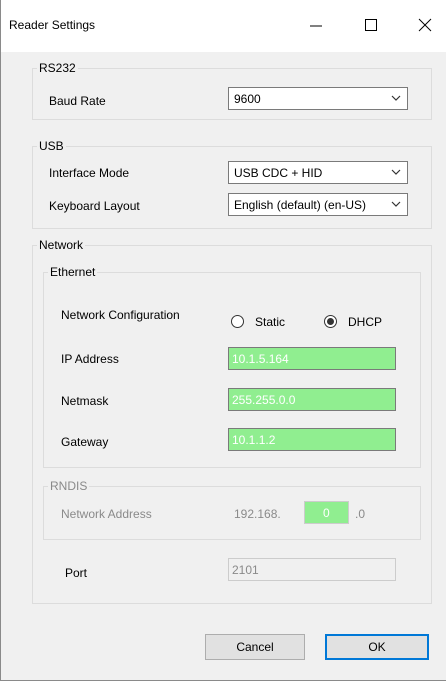  I want to click on port-input: 2101, so click(312, 569).